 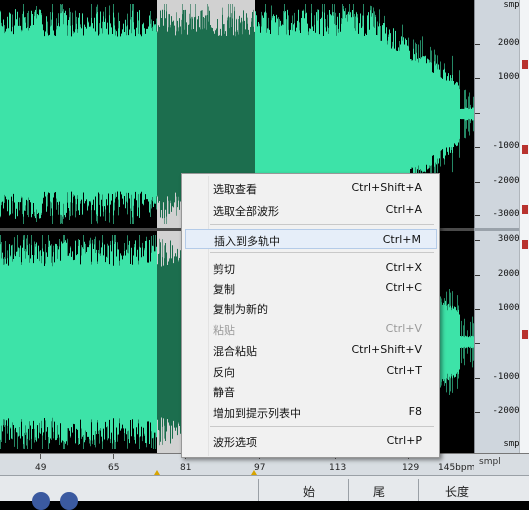 I want to click on menu-item-waveform-options: 波形选项 Ctrl+P, so click(x=311, y=441).